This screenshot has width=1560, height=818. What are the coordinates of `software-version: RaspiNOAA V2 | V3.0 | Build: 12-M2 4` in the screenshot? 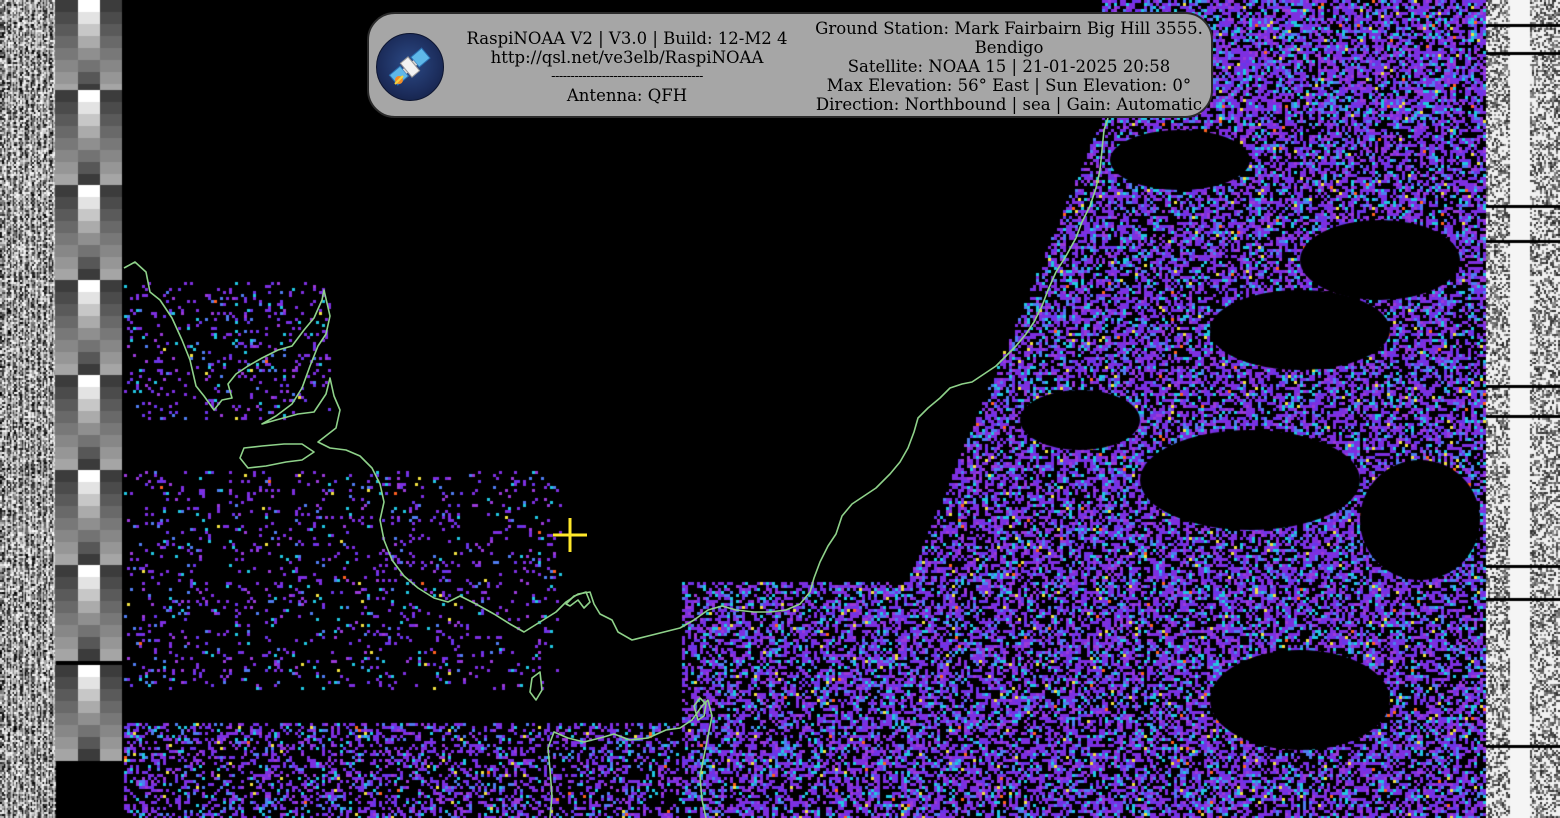 It's located at (627, 38).